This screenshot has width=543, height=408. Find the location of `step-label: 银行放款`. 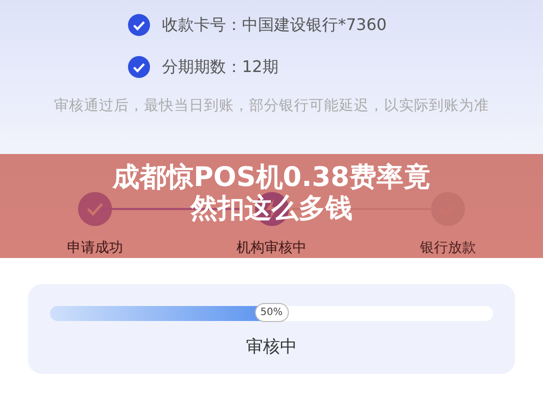

step-label: 银行放款 is located at coordinates (448, 248).